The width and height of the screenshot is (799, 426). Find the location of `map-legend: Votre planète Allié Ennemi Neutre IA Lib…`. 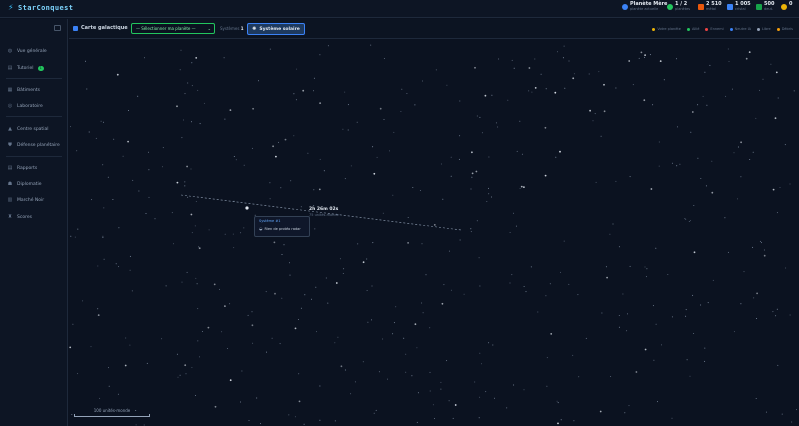

map-legend: Votre planète Allié Ennemi Neutre IA Lib… is located at coordinates (722, 29).